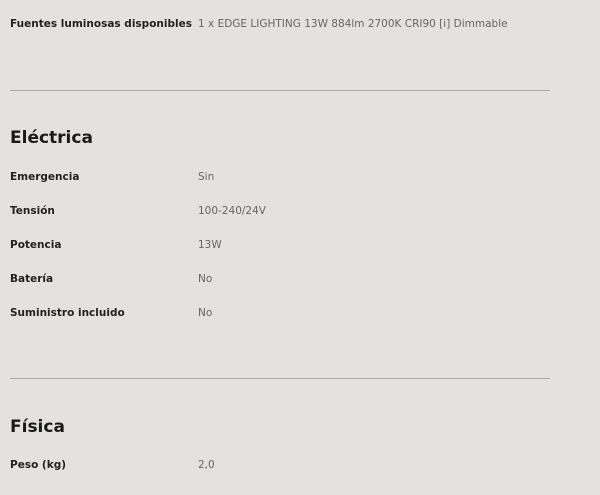  Describe the element at coordinates (38, 465) in the screenshot. I see `spec-label: Peso (kg)` at that location.